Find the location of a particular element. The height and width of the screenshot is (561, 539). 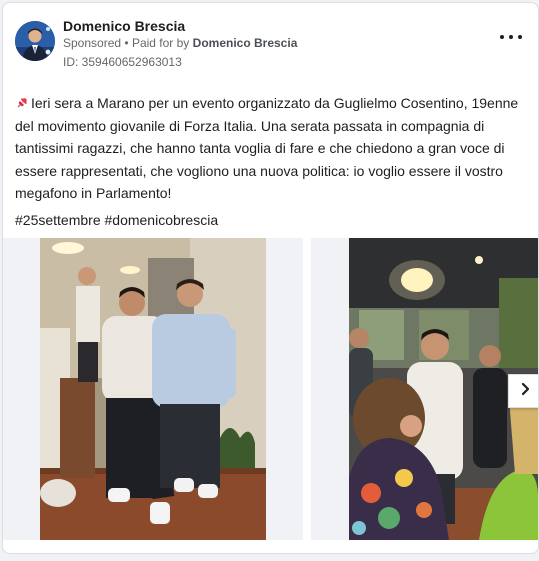

paid-for-name: Domenico Brescia is located at coordinates (245, 43).